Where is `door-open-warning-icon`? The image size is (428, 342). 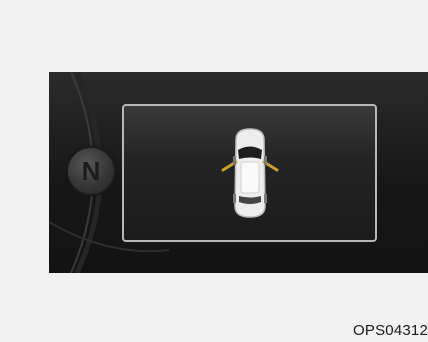
door-open-warning-icon is located at coordinates (250, 173).